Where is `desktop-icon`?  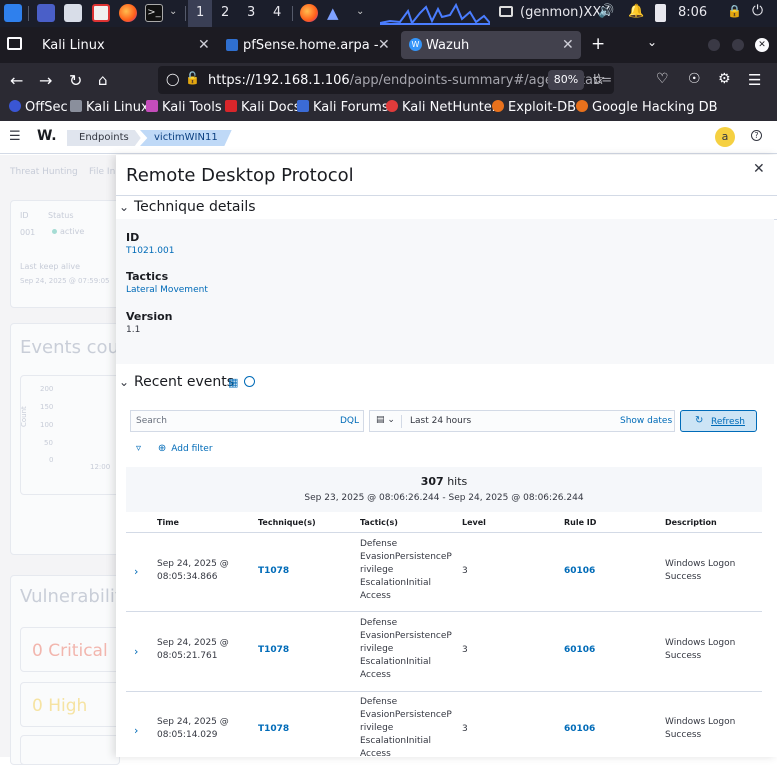
desktop-icon is located at coordinates (46, 13).